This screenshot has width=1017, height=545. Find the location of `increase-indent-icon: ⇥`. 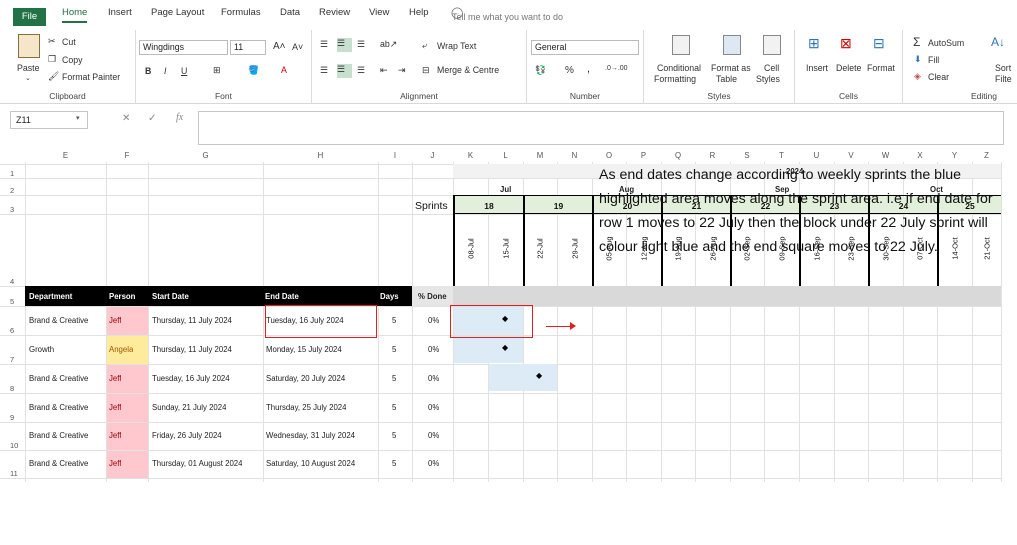

increase-indent-icon: ⇥ is located at coordinates (401, 70).